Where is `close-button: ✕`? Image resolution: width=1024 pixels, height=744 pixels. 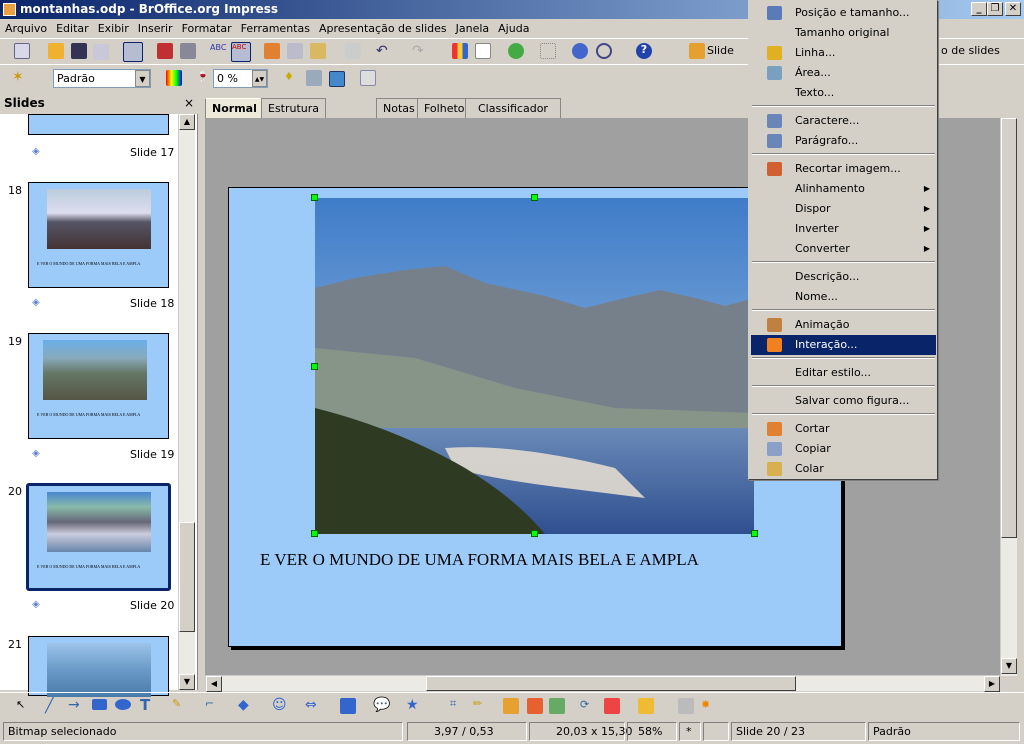 close-button: ✕ is located at coordinates (1013, 9).